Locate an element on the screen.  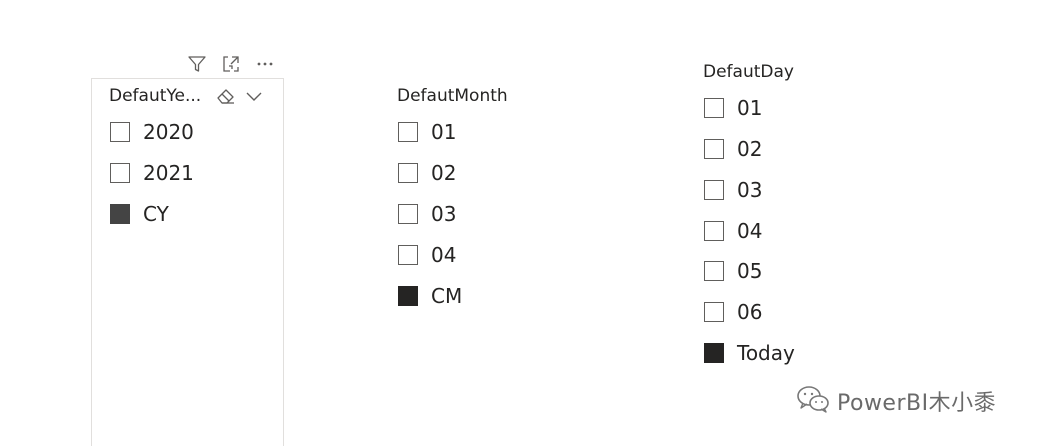
wechat-icon is located at coordinates (813, 401).